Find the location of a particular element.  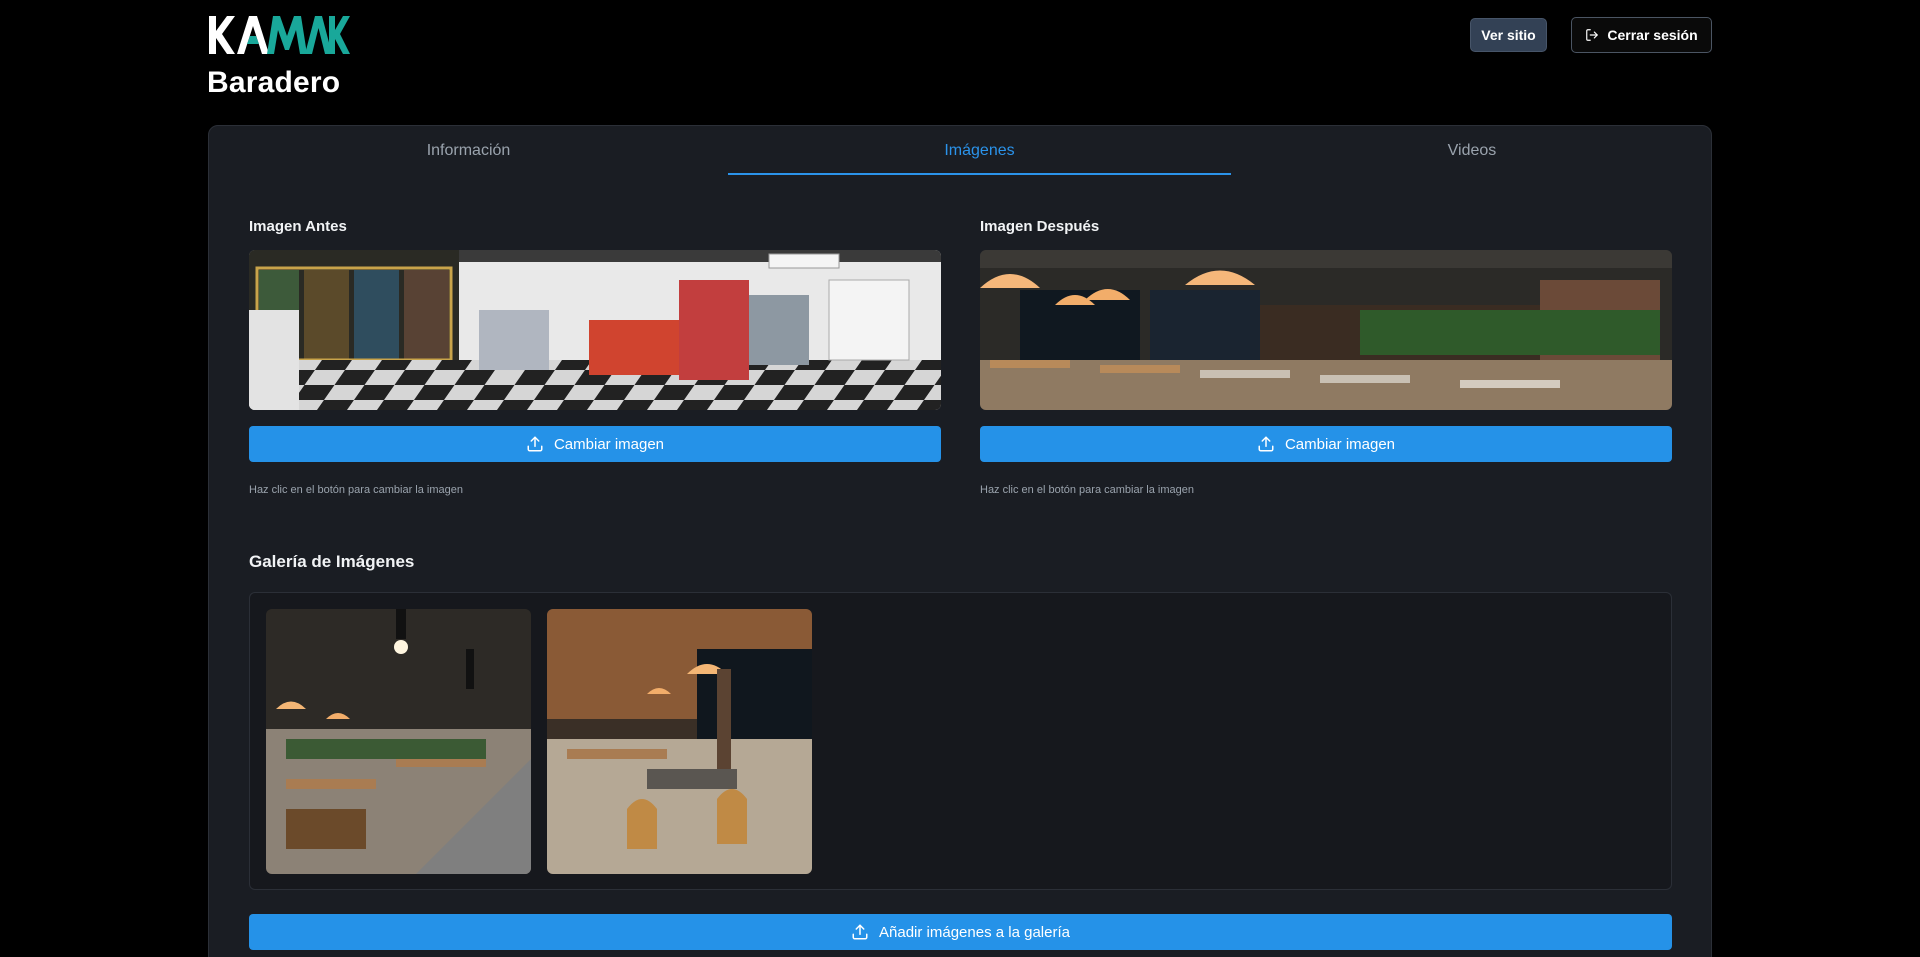

after-image is located at coordinates (1326, 330).